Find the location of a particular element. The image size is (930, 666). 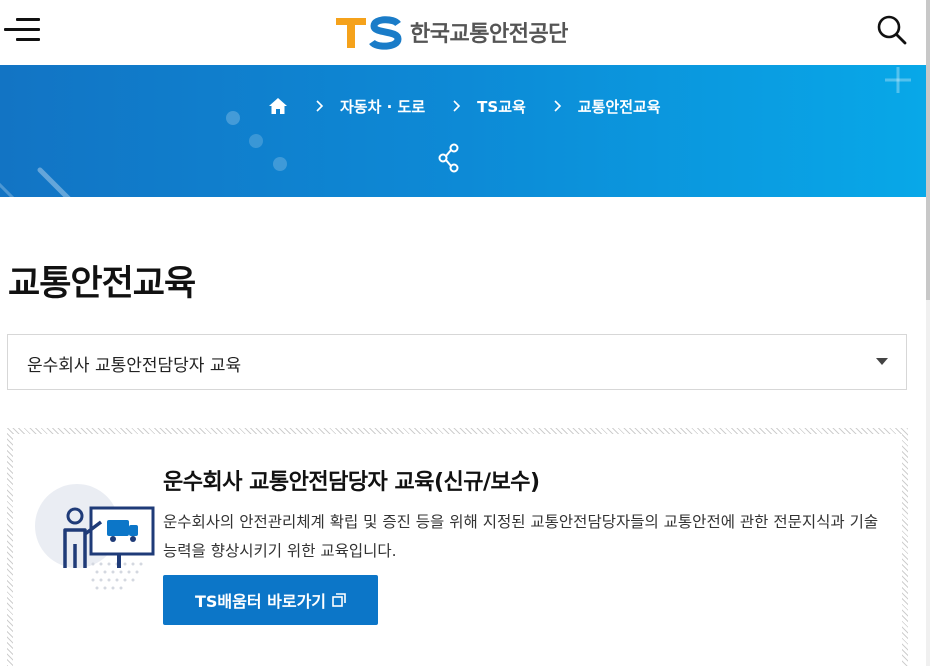

ts-learning-link-button: TS배움터 바로가기 is located at coordinates (270, 600).